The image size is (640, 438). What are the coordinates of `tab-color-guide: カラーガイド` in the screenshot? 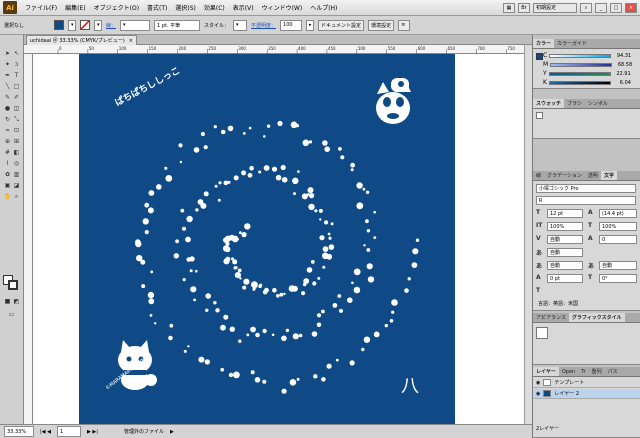 It's located at (572, 43).